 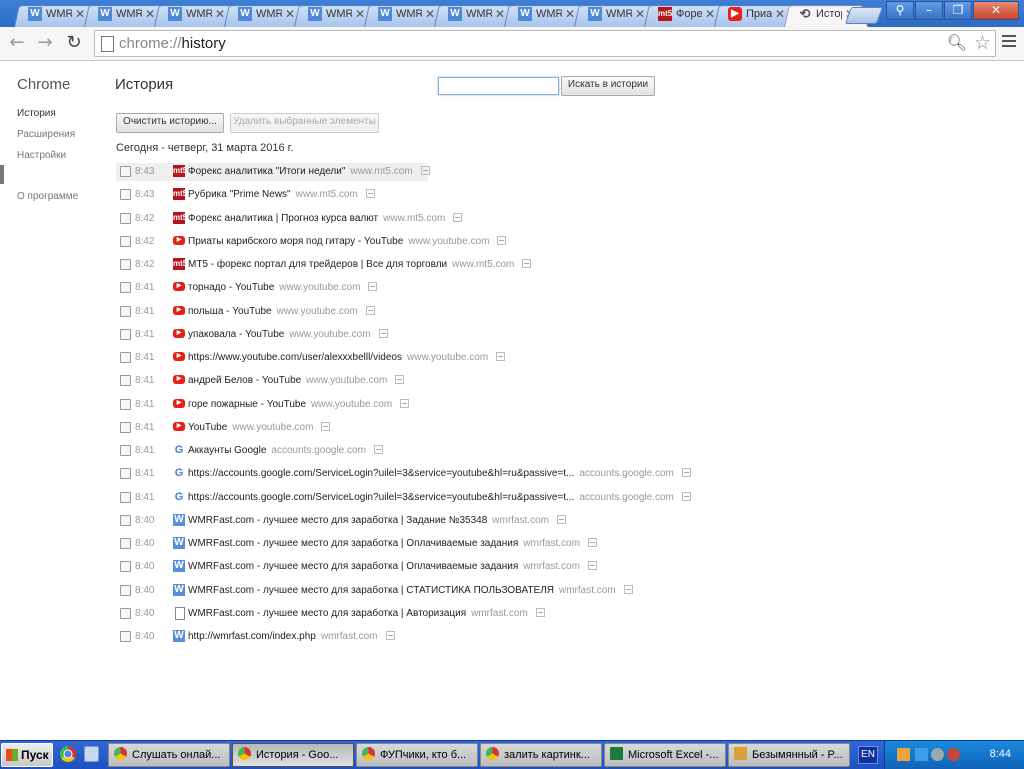 I want to click on start-button: Пуск, so click(x=27, y=755).